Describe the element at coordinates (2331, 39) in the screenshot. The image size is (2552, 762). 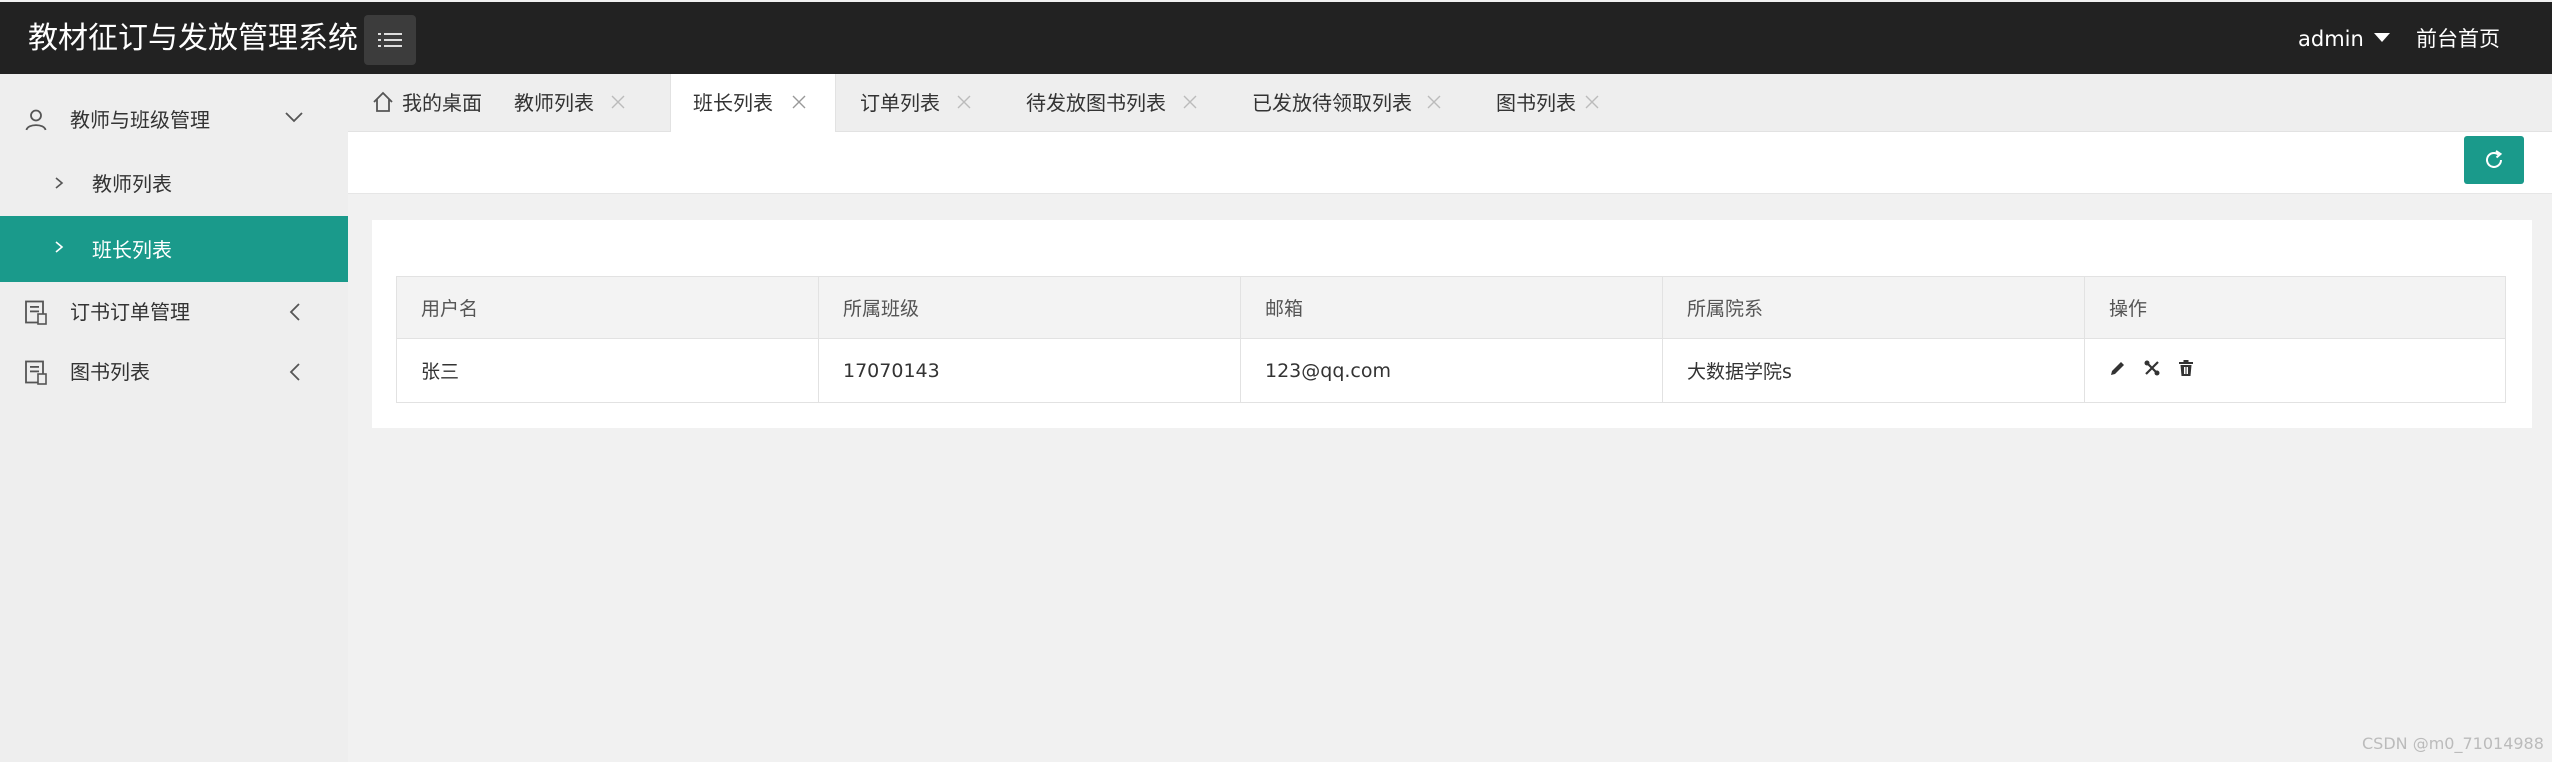
I see `username-label: admin` at that location.